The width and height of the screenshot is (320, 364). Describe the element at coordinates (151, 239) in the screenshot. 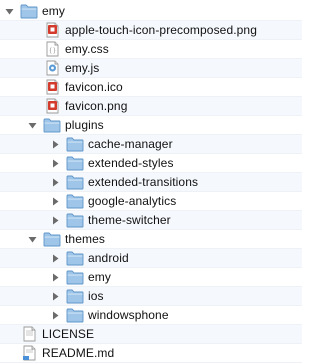

I see `folder-row: themes` at that location.